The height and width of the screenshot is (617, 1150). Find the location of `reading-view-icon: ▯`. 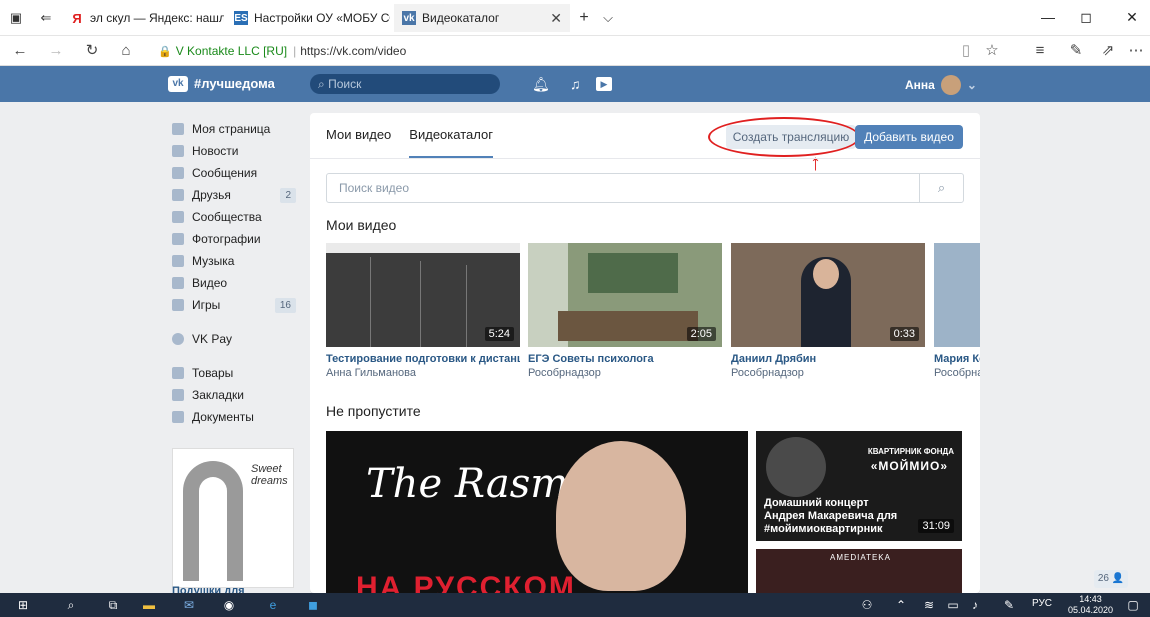

reading-view-icon: ▯ is located at coordinates (966, 51).